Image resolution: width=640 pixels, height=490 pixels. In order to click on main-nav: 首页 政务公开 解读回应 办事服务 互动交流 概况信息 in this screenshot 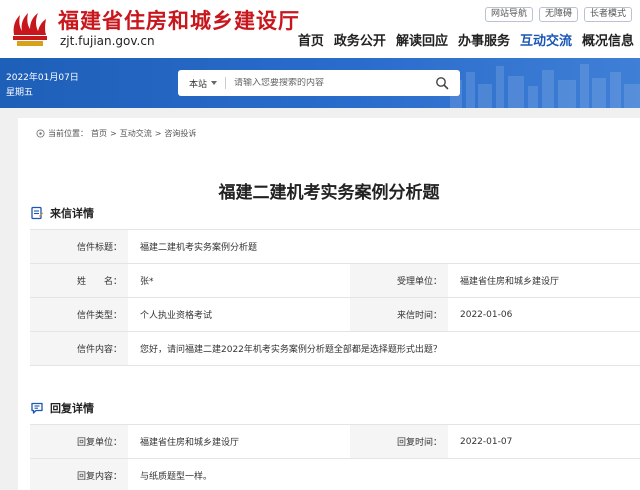, I will do `click(466, 39)`.